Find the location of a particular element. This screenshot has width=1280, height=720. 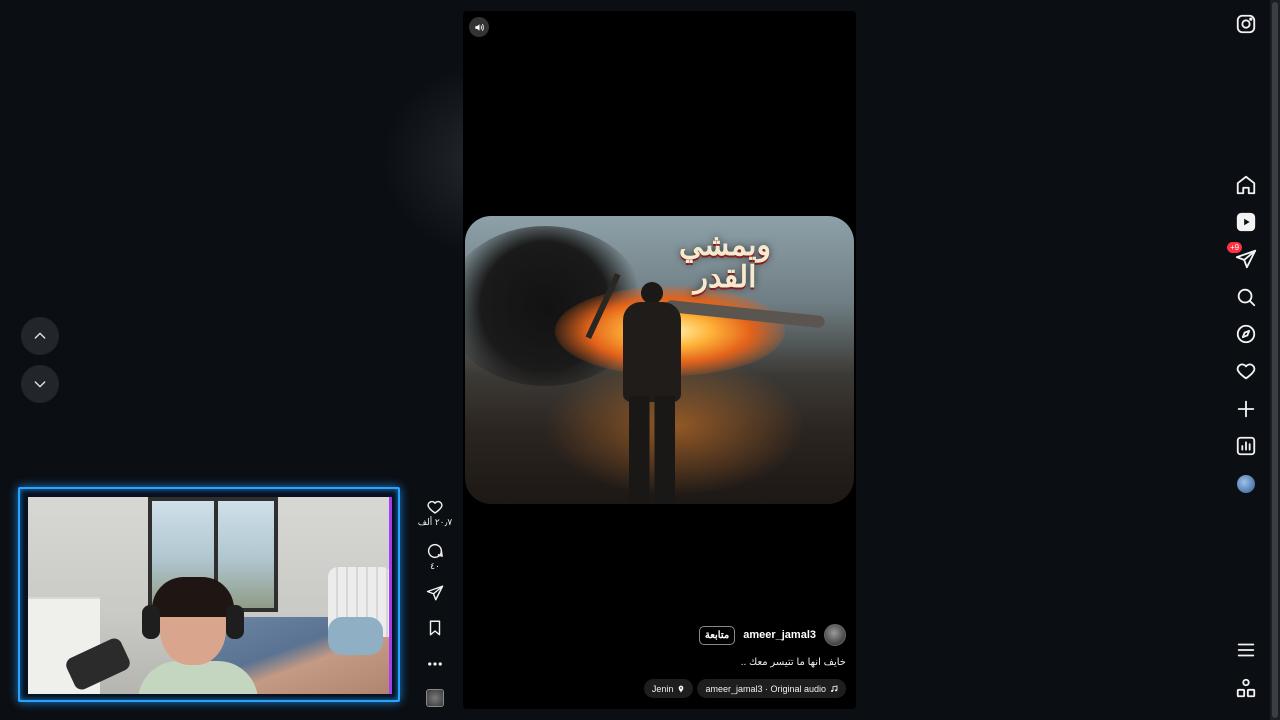

nav-profile is located at coordinates (1246, 484).